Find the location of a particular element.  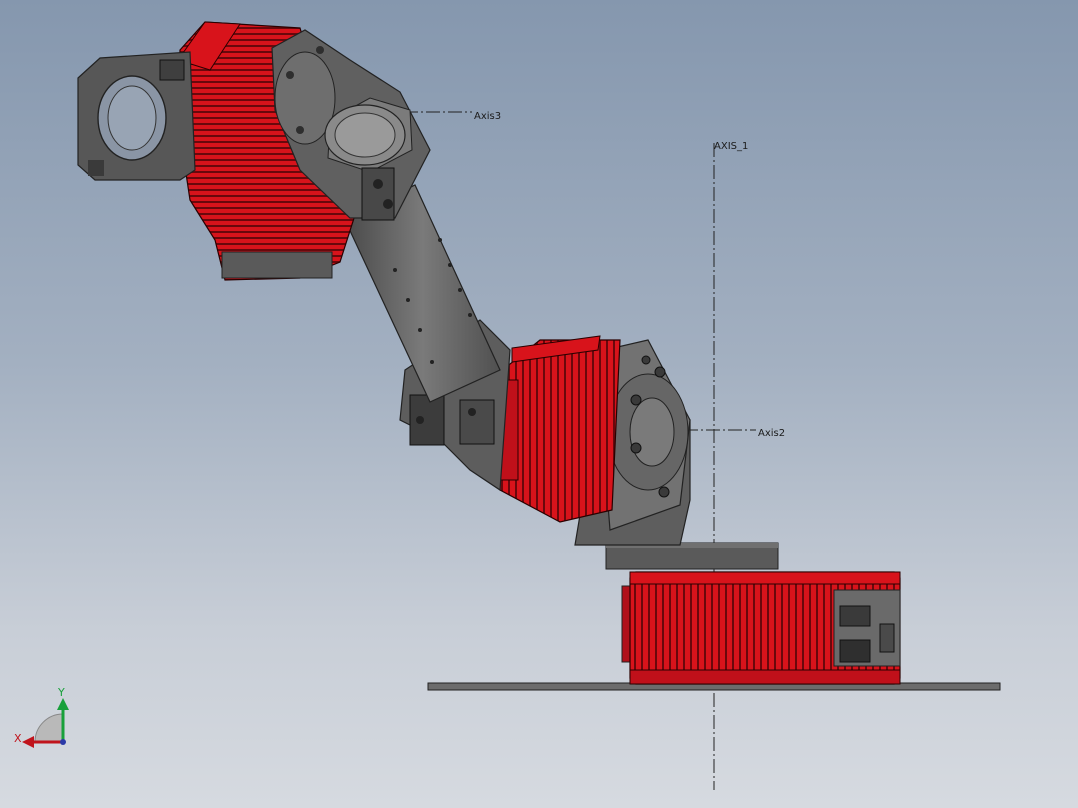

shoulder-motor is located at coordinates (559, 429).